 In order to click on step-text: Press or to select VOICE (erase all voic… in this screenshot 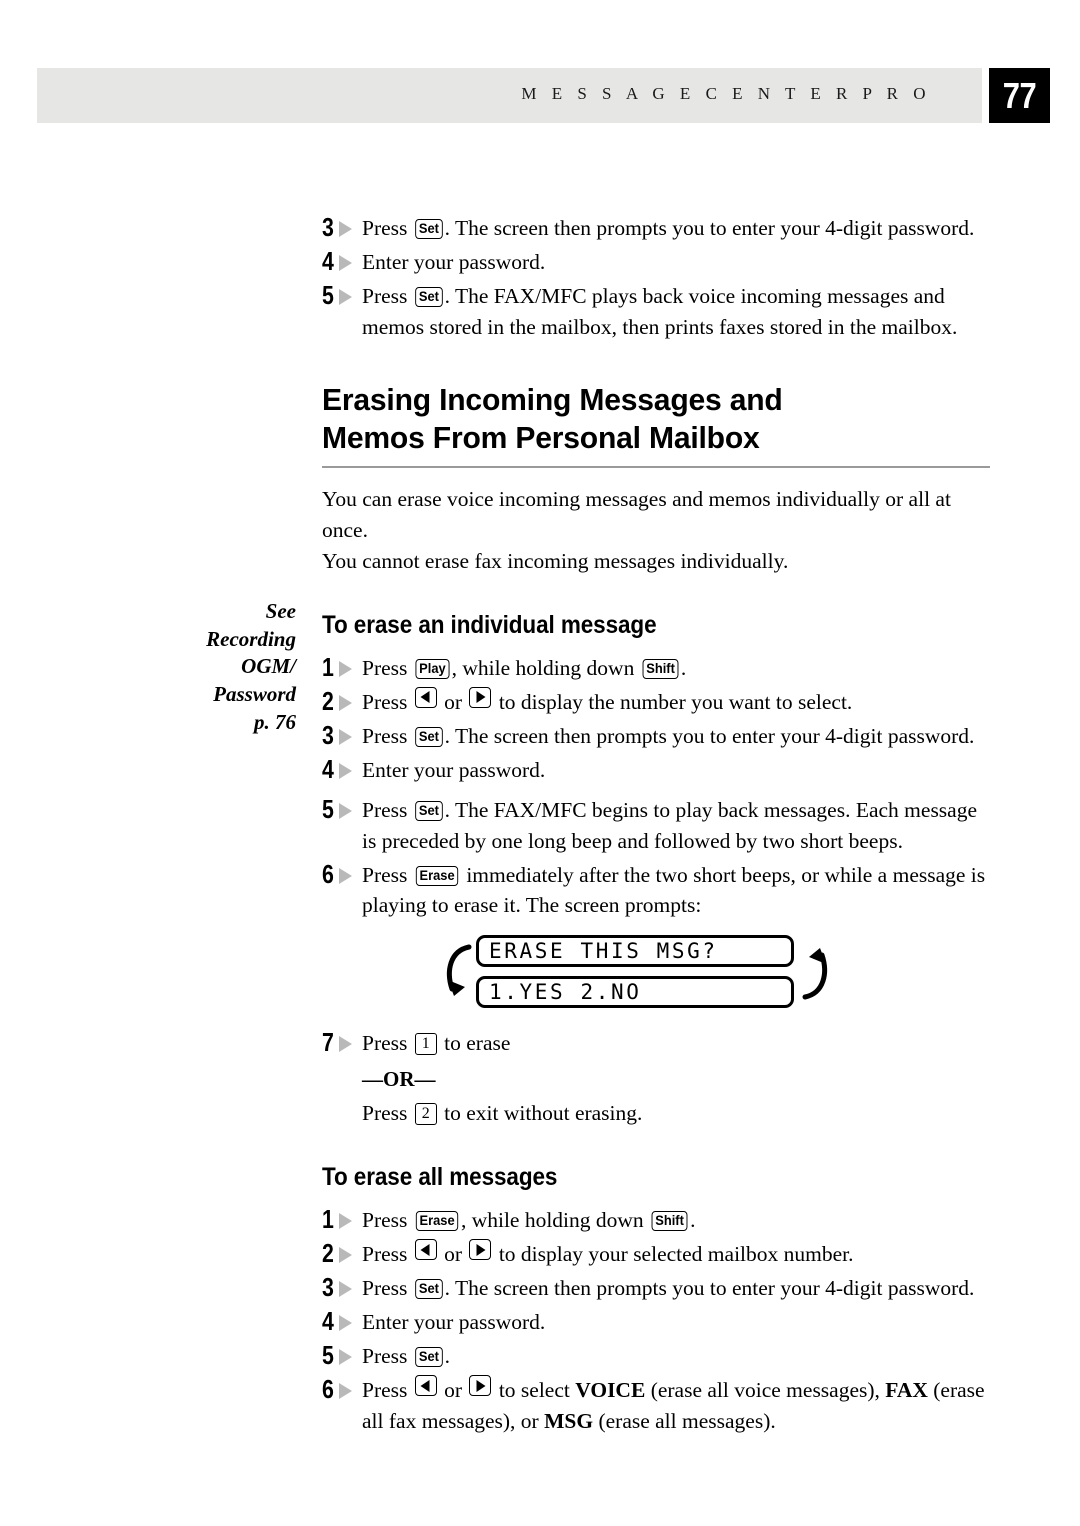, I will do `click(676, 1405)`.